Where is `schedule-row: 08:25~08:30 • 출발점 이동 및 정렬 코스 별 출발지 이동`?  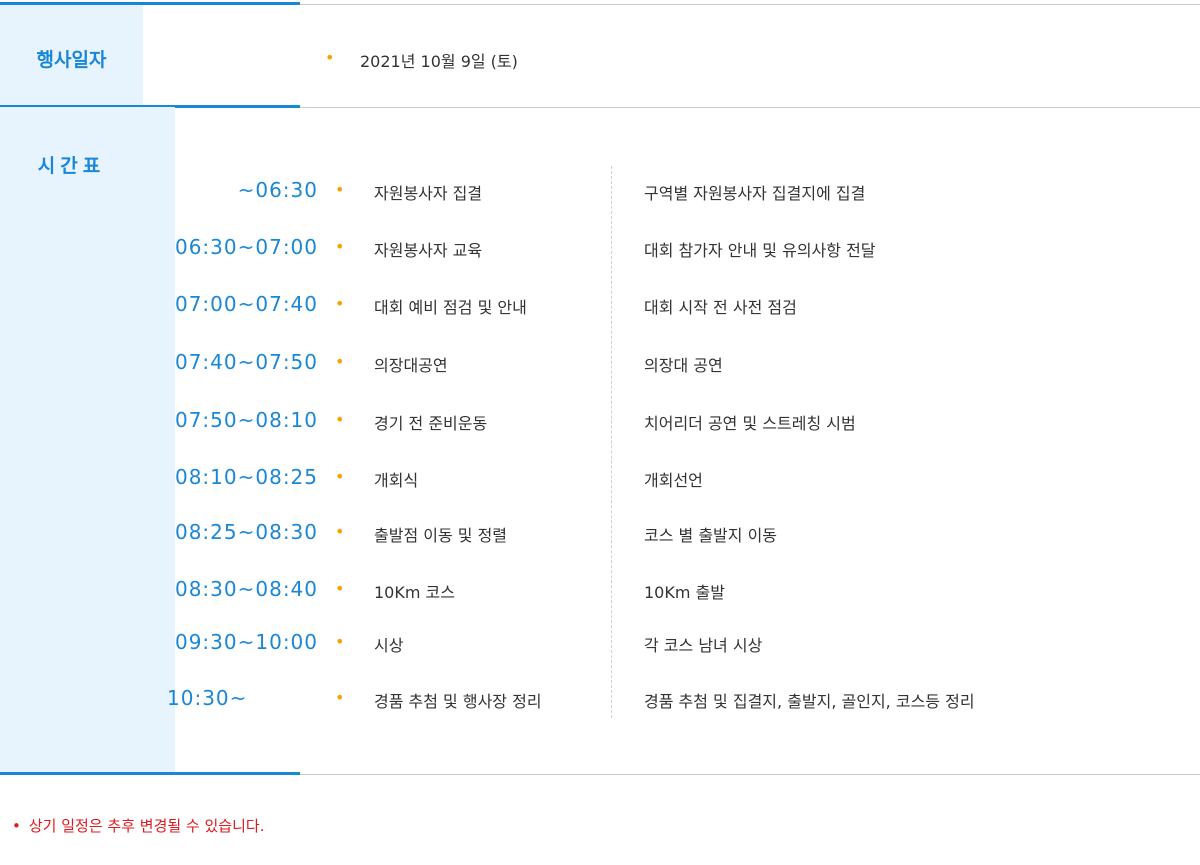
schedule-row: 08:25~08:30 • 출발점 이동 및 정렬 코스 별 출발지 이동 is located at coordinates (671, 532).